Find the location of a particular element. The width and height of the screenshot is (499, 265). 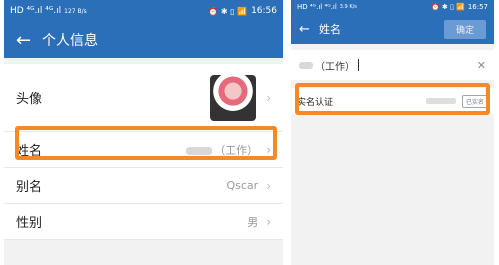

page-title: 姓名 is located at coordinates (330, 29).